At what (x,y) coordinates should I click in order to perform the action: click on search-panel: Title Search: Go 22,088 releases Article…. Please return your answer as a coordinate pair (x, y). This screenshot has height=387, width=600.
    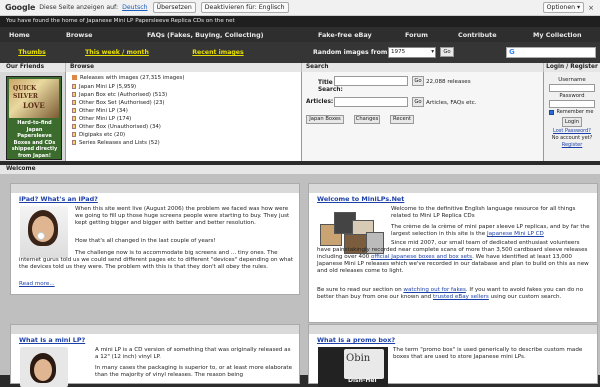
    Looking at the image, I should click on (423, 116).